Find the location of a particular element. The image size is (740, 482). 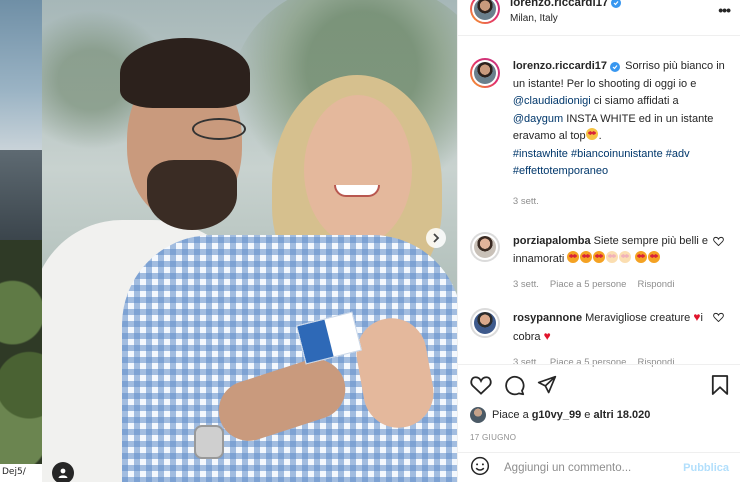

background-image-building is located at coordinates (21, 195).